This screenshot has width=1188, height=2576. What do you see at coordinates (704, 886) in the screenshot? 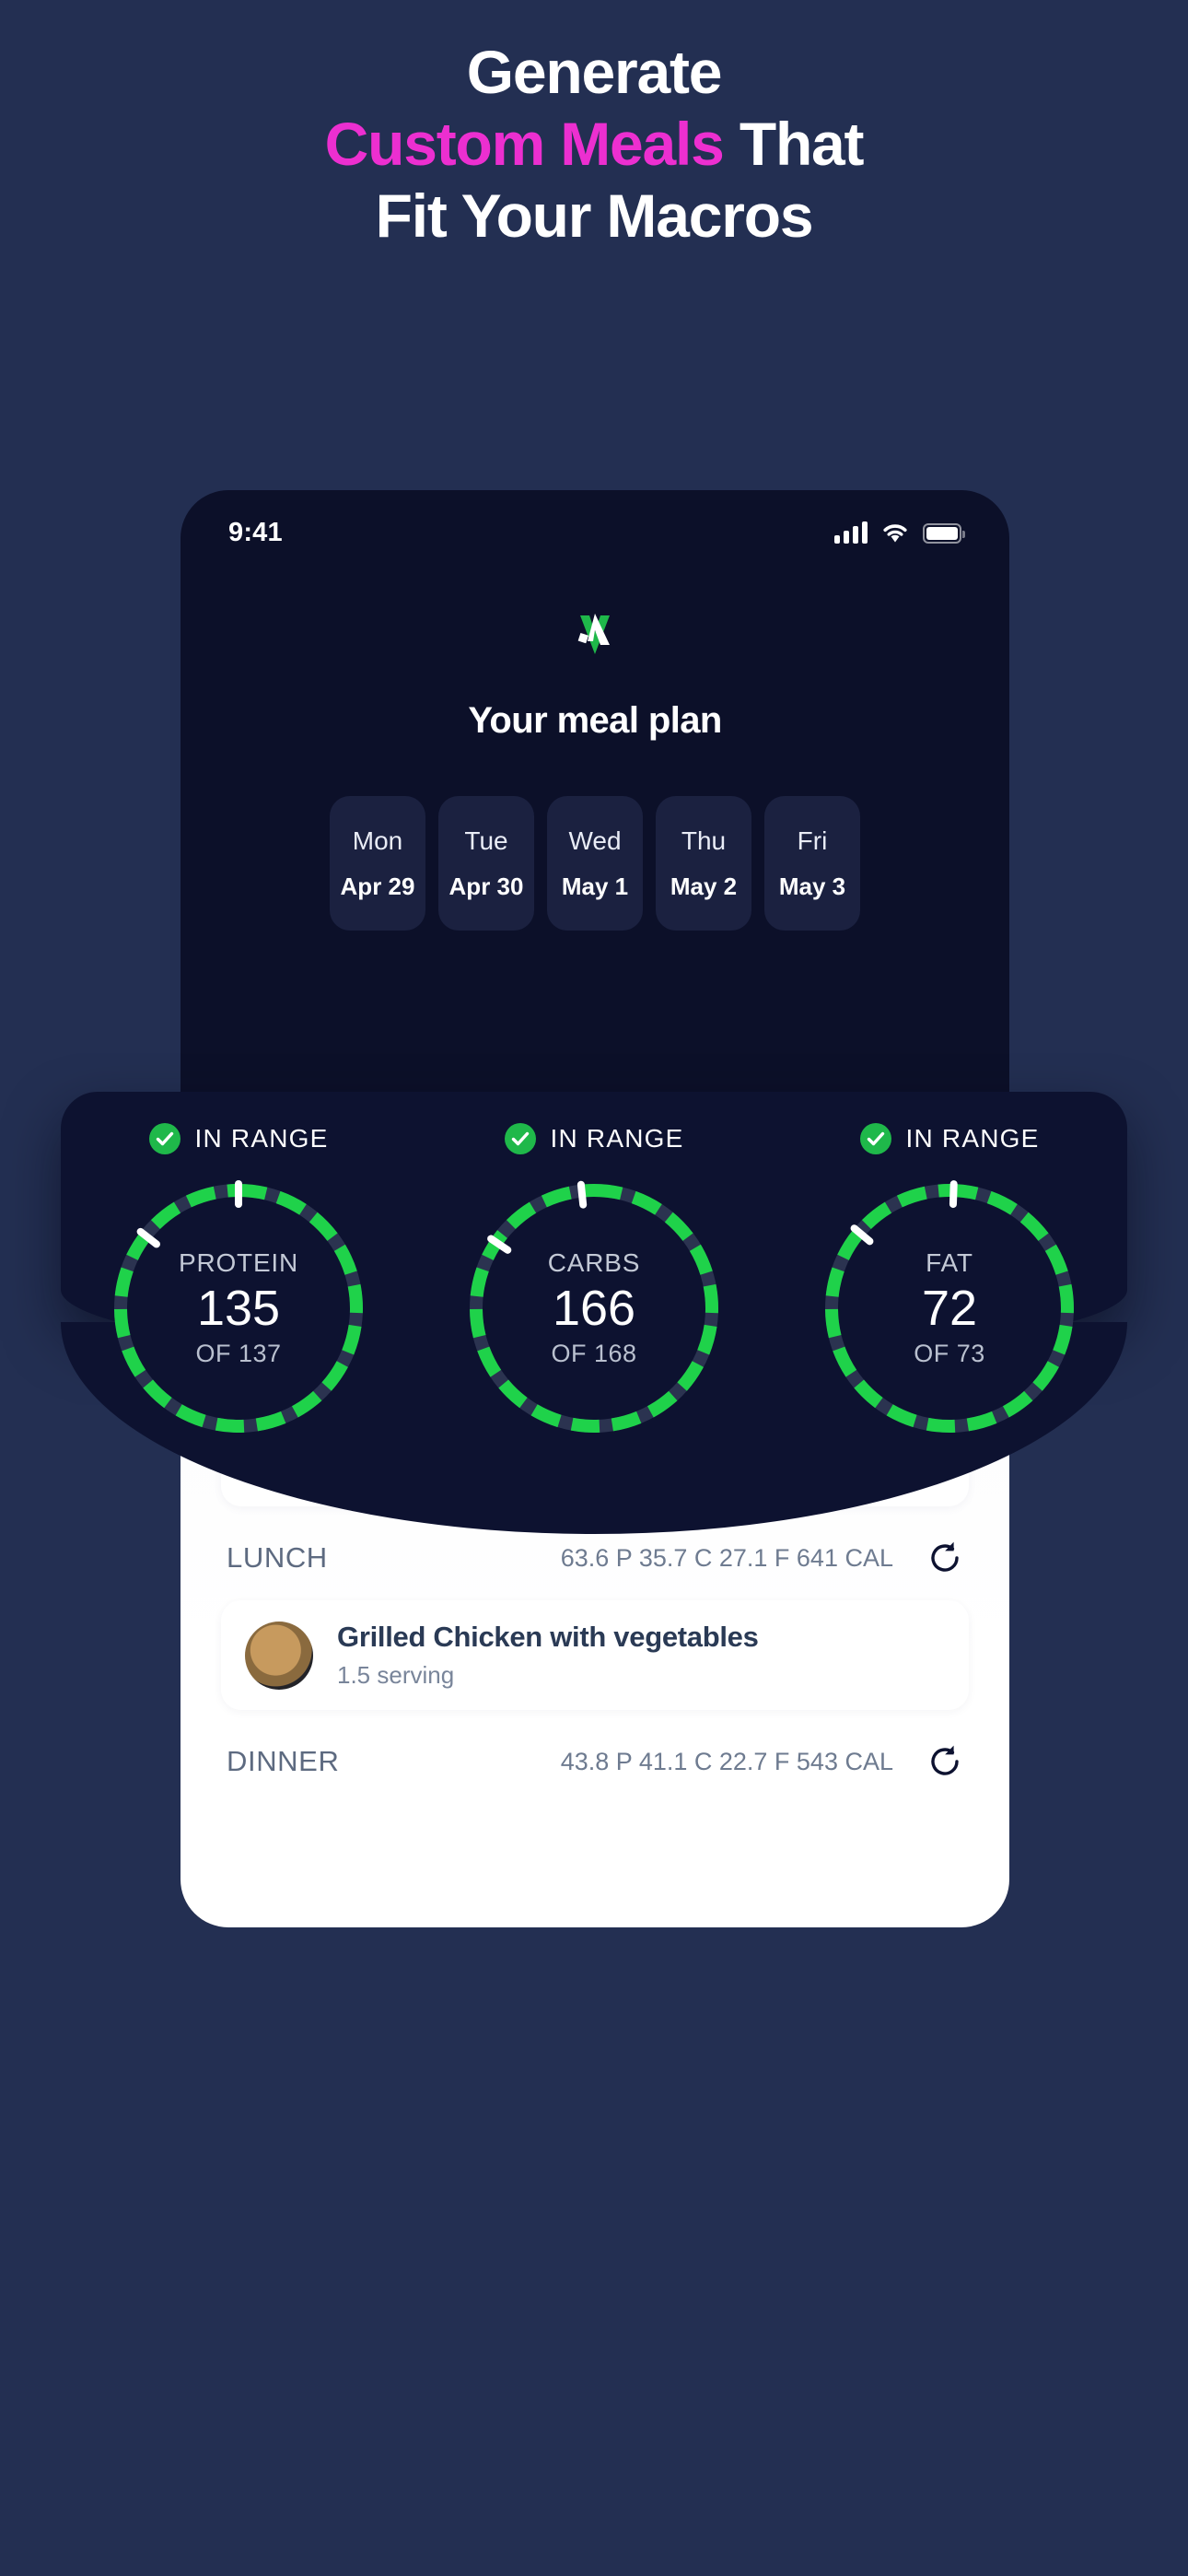
I see `day-chip-date: May 2` at bounding box center [704, 886].